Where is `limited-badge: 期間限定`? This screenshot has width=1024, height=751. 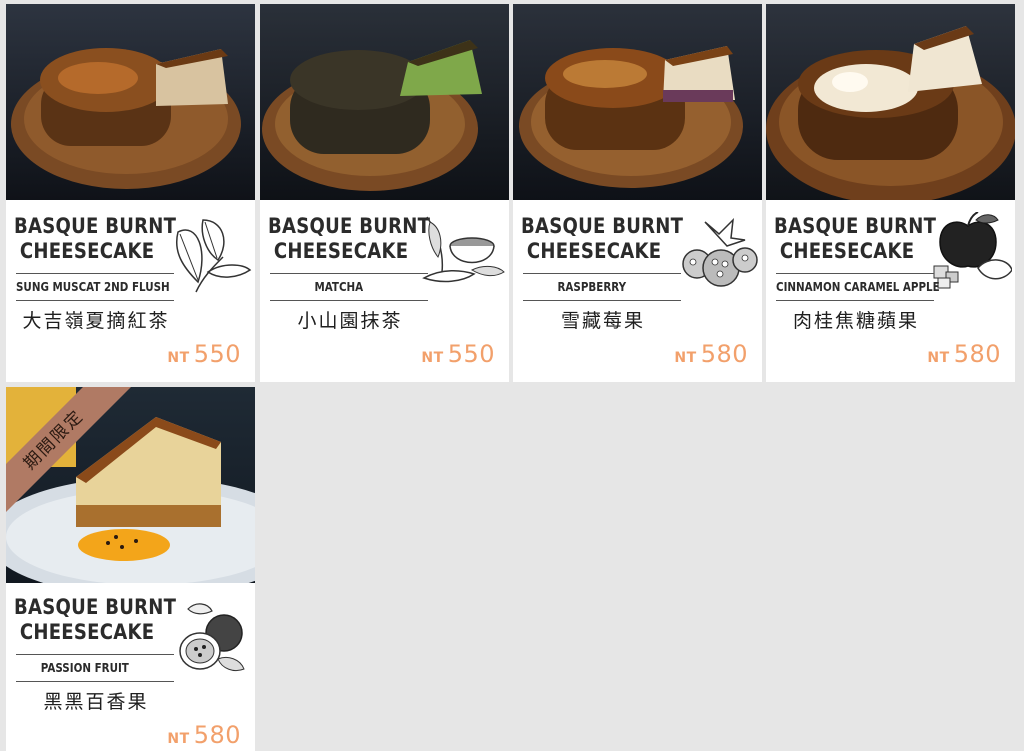 limited-badge: 期間限定 is located at coordinates (76, 457).